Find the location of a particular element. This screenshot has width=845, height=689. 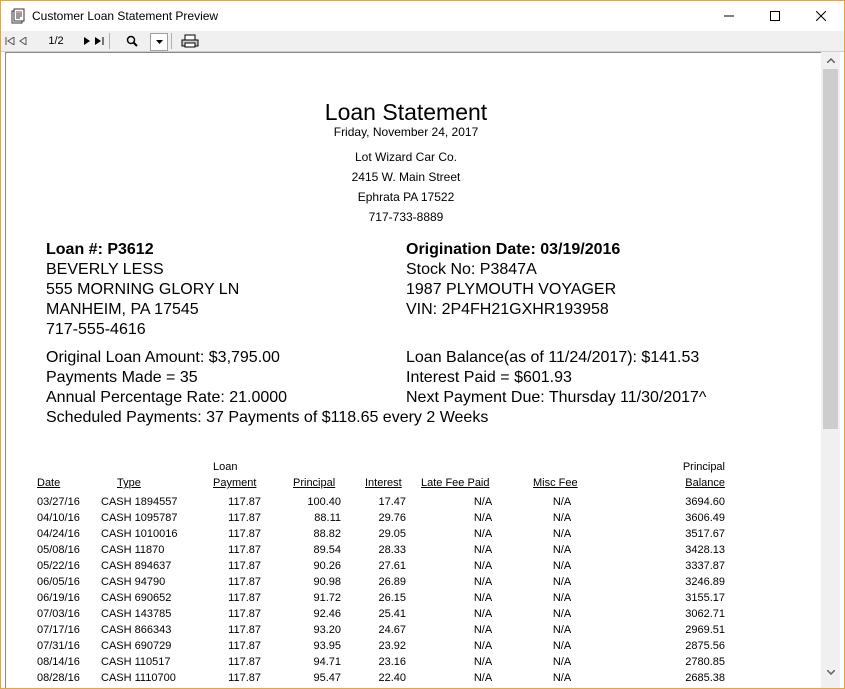

cell-principal: 90.98 is located at coordinates (327, 582).